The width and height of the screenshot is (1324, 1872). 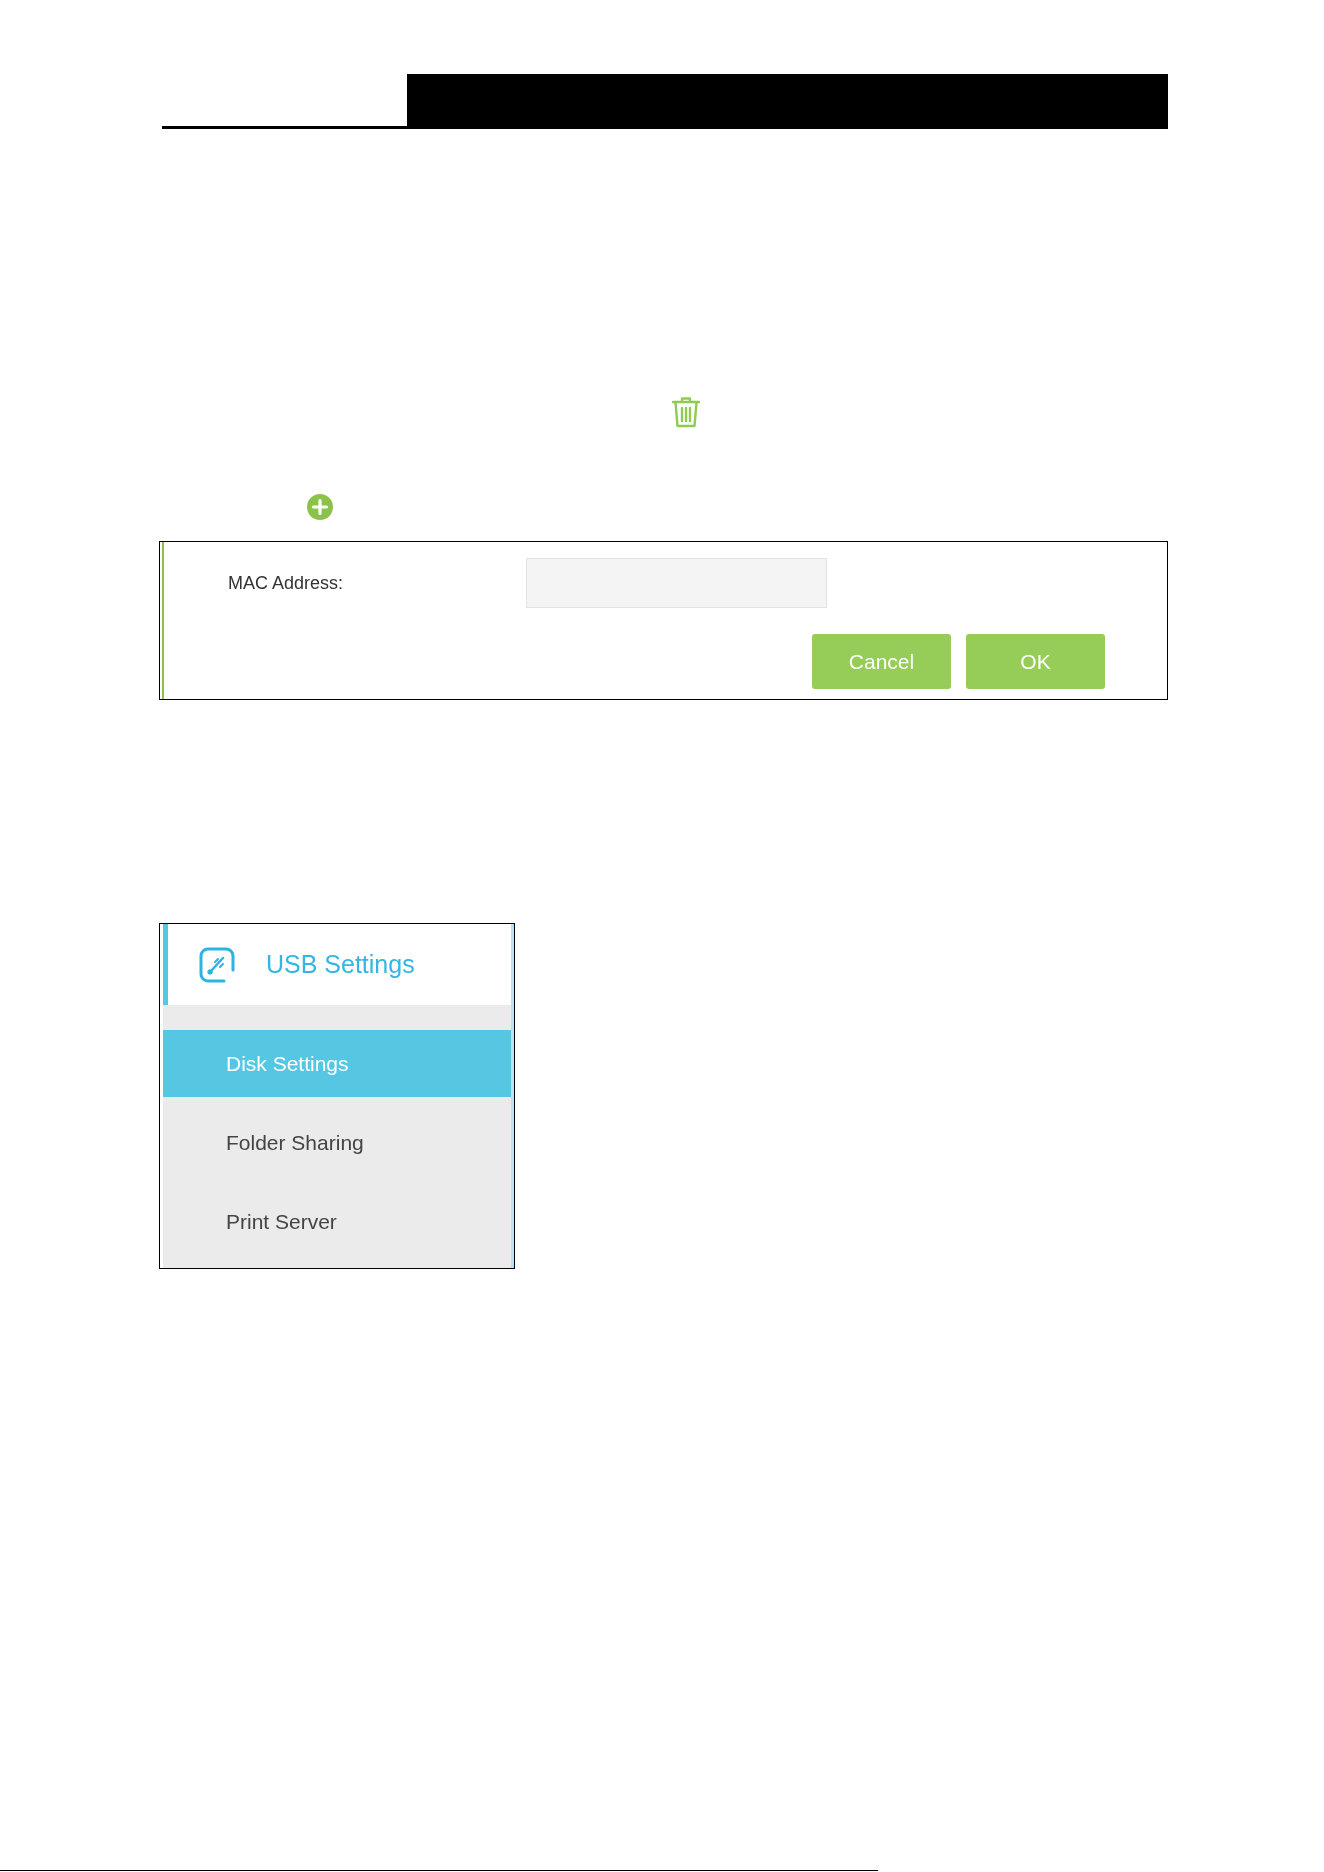 What do you see at coordinates (881, 661) in the screenshot?
I see `cancel-button: Cancel` at bounding box center [881, 661].